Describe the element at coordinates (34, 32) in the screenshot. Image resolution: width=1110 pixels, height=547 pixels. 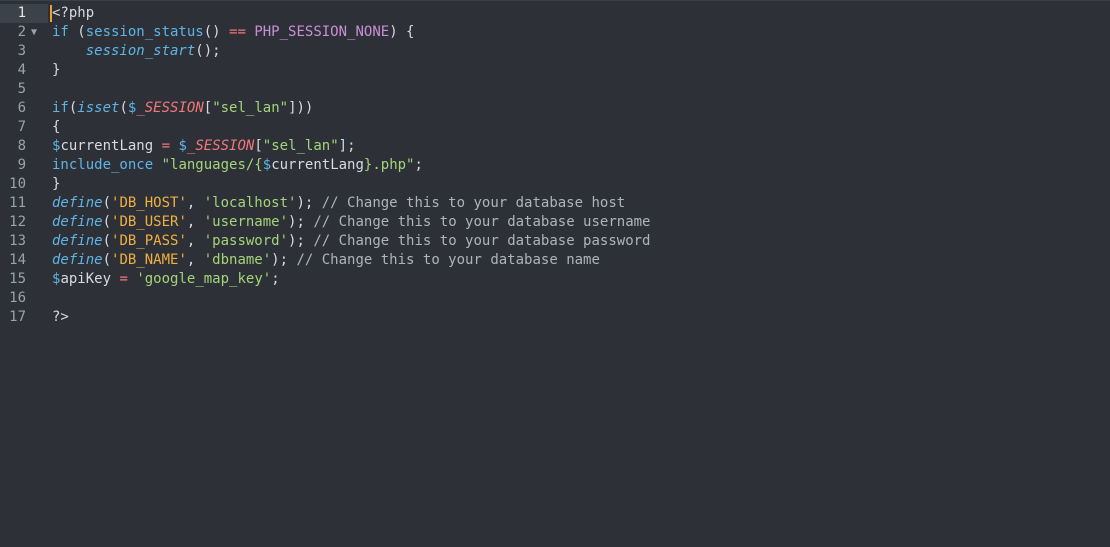
I see `fold-arrow-down-icon: ▼` at that location.